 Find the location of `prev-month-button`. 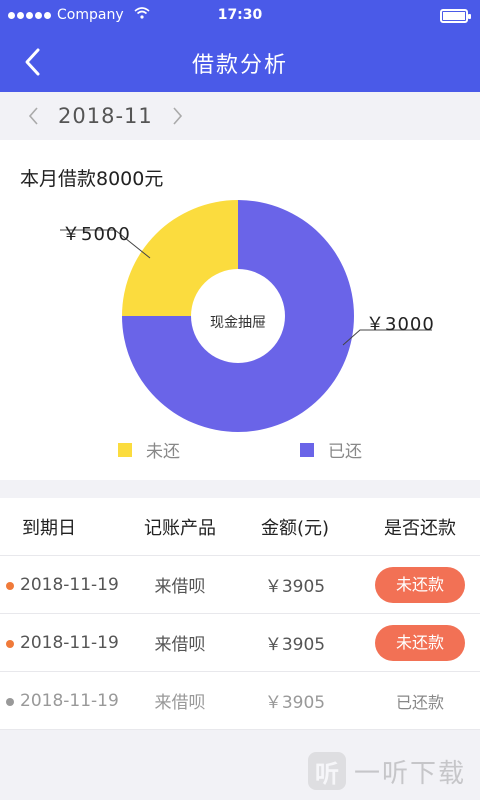

prev-month-button is located at coordinates (34, 116).